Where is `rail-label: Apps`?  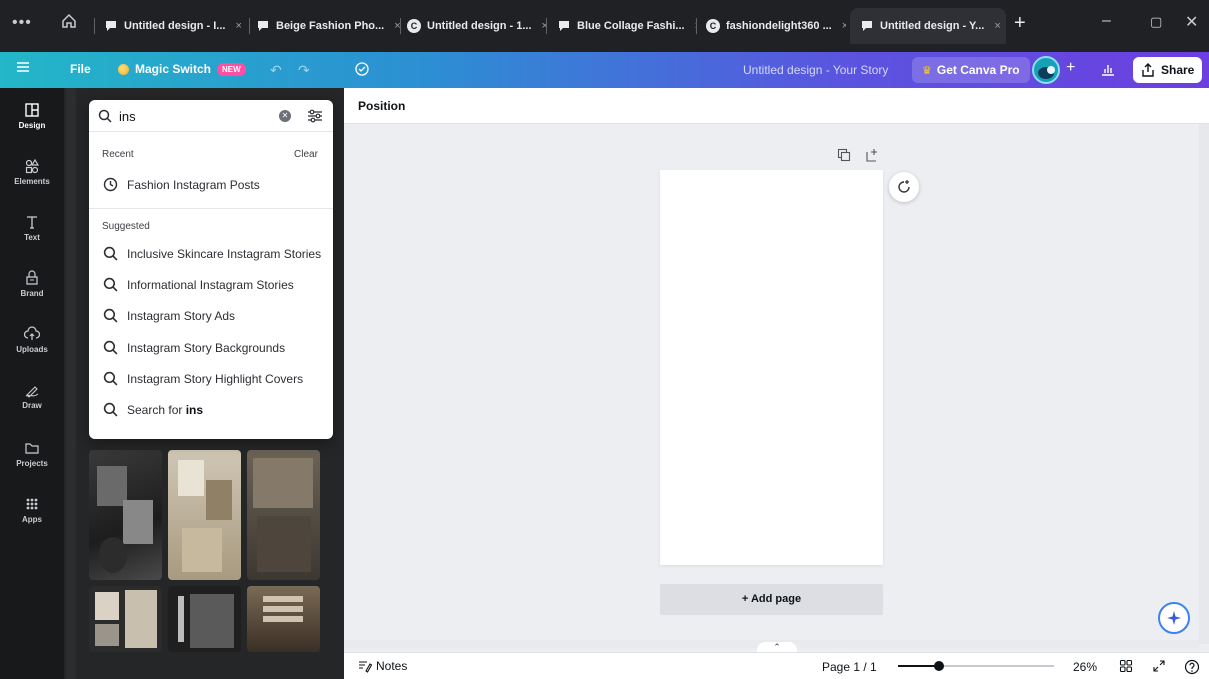 rail-label: Apps is located at coordinates (32, 519).